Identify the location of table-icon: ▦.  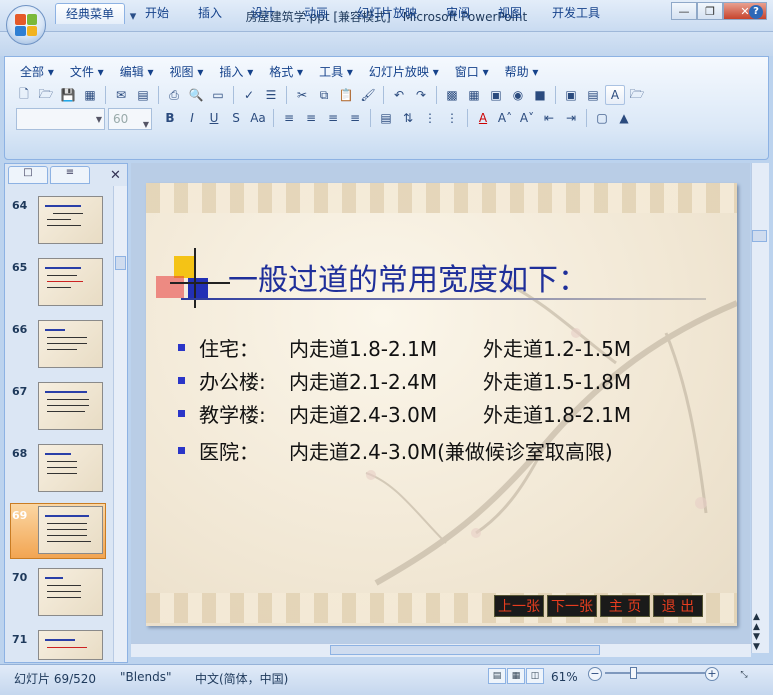
(474, 95).